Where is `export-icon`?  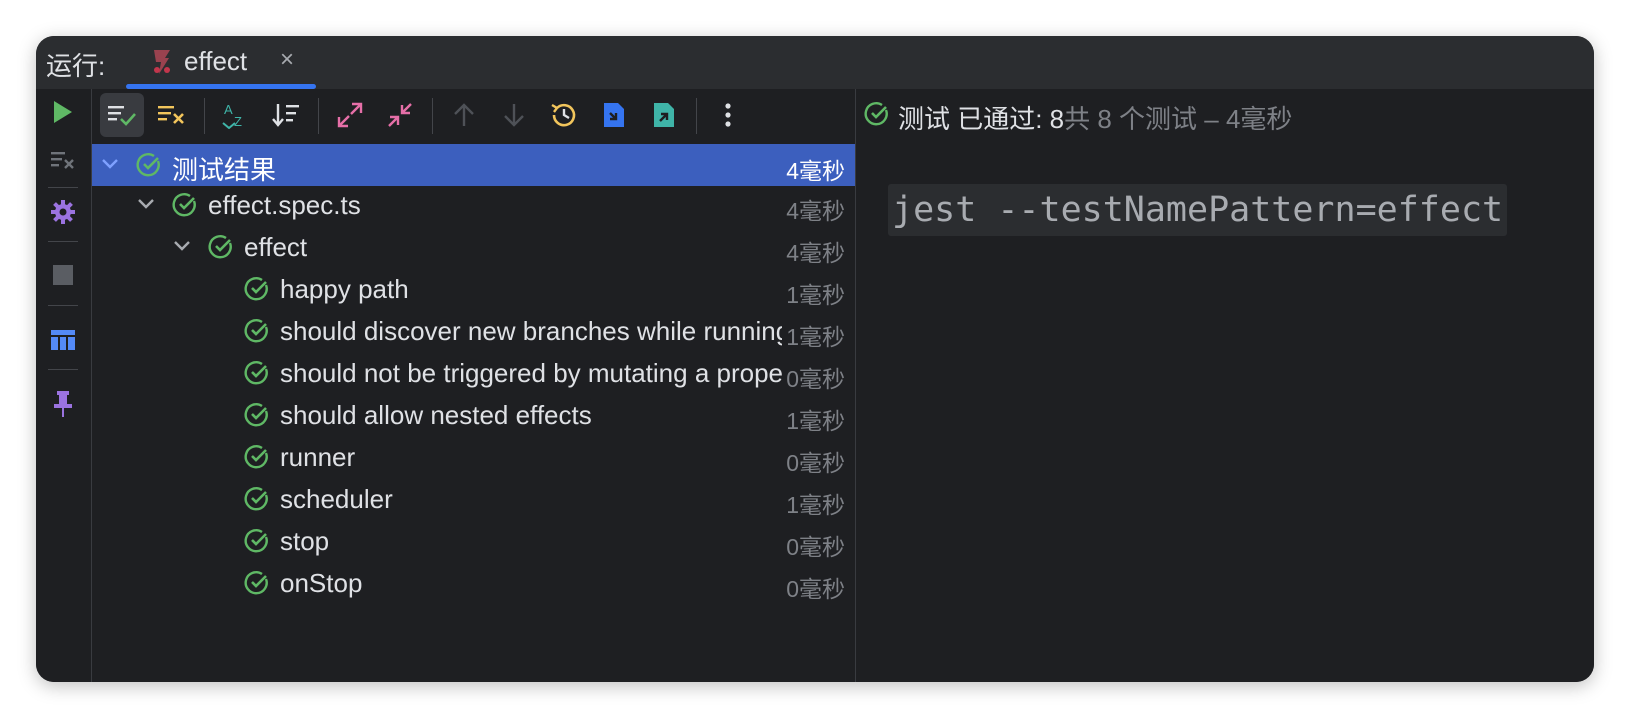 export-icon is located at coordinates (664, 115).